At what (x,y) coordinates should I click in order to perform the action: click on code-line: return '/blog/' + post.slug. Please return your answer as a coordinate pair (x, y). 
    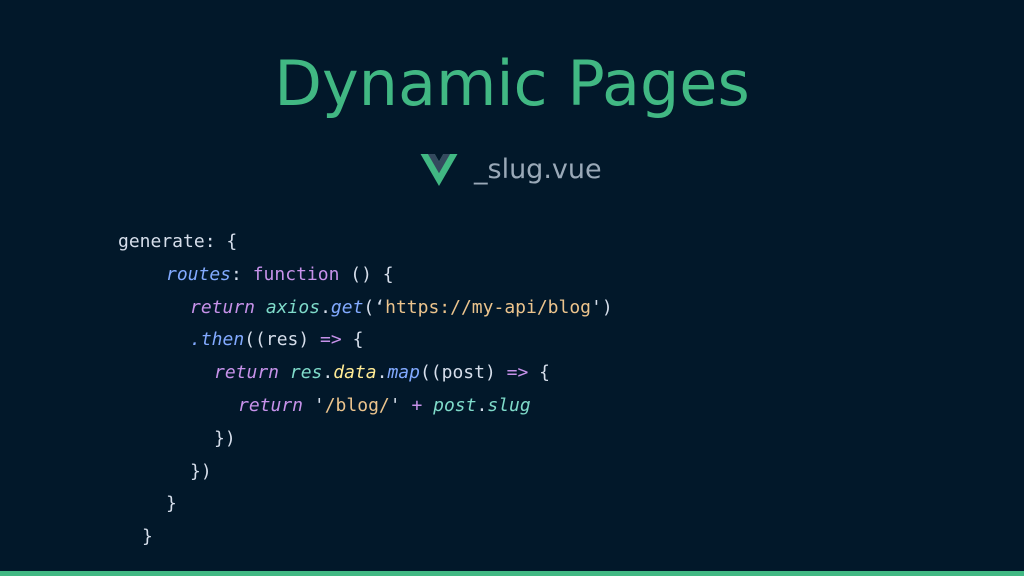
    Looking at the image, I should click on (365, 406).